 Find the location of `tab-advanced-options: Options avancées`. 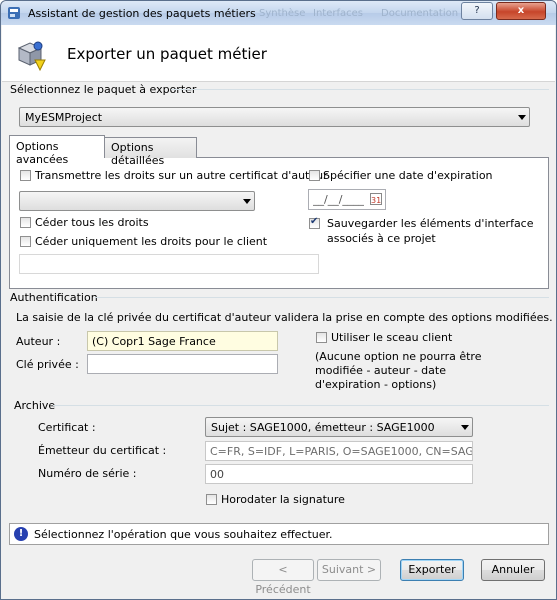

tab-advanced-options: Options avancées is located at coordinates (57, 150).